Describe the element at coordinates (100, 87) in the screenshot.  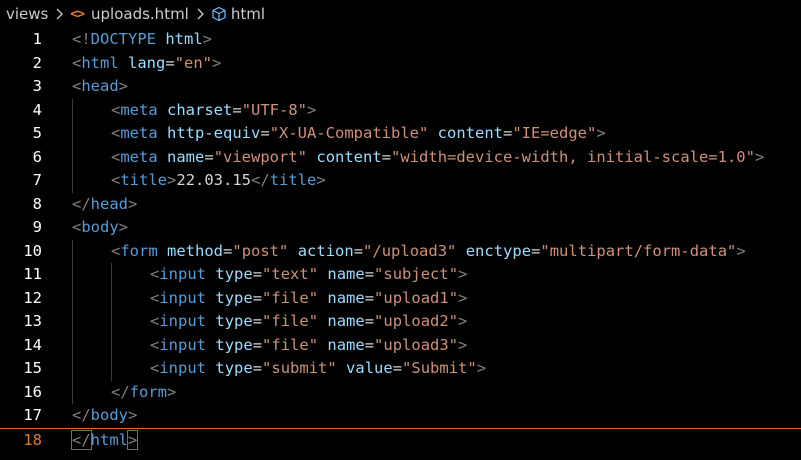
I see `code-text: <head>` at that location.